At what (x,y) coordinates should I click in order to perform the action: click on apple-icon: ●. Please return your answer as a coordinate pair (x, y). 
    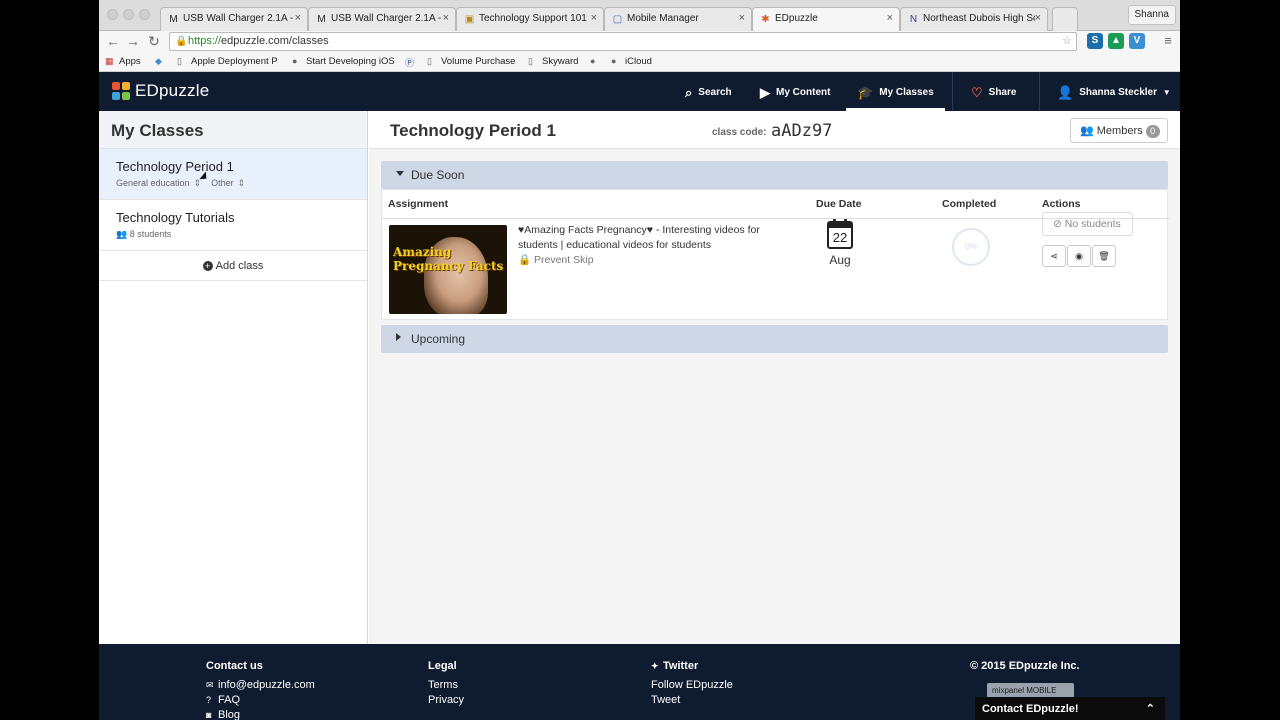
    Looking at the image, I should click on (593, 61).